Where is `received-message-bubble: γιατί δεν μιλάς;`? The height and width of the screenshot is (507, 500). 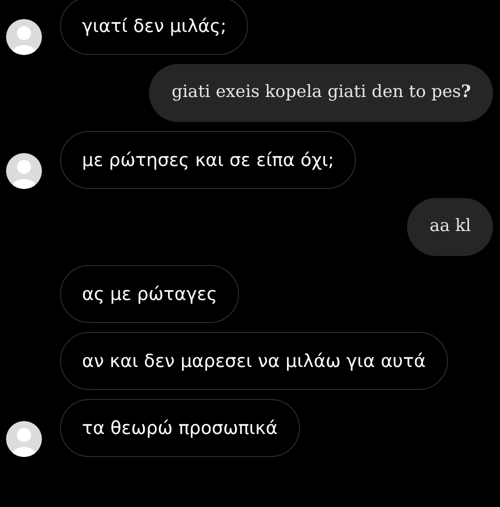 received-message-bubble: γιατί δεν μιλάς; is located at coordinates (154, 27).